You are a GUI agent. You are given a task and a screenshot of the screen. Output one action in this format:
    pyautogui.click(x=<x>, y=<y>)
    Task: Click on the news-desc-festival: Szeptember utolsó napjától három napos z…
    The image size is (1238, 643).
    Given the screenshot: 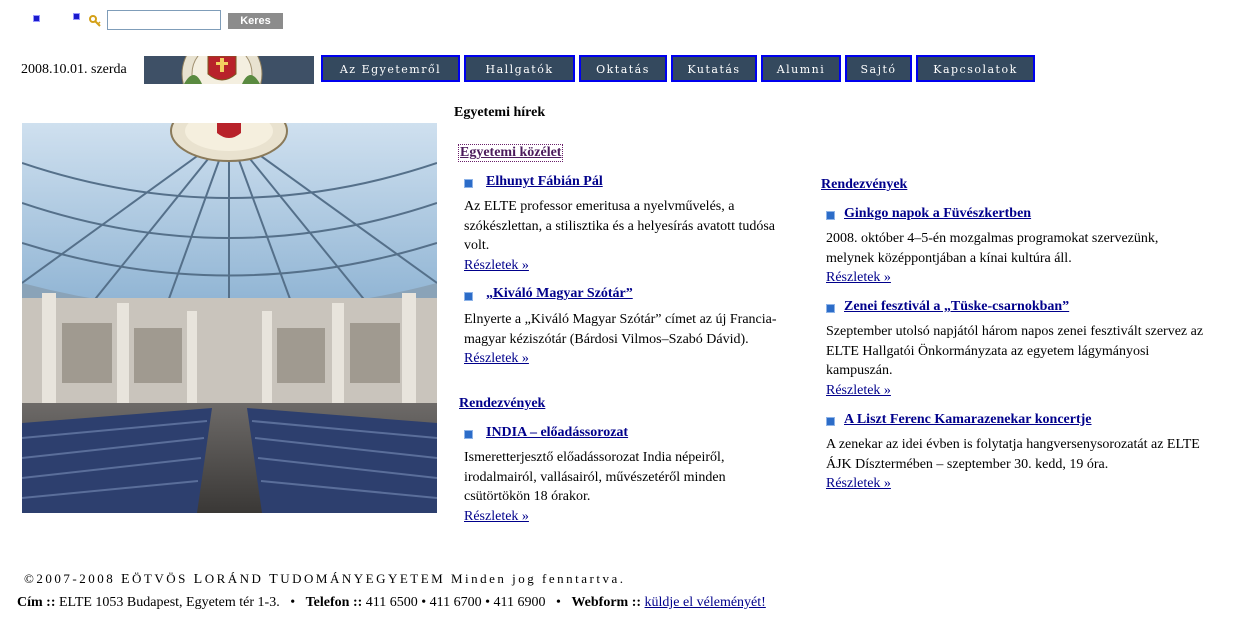 What is the action you would take?
    pyautogui.click(x=1015, y=351)
    